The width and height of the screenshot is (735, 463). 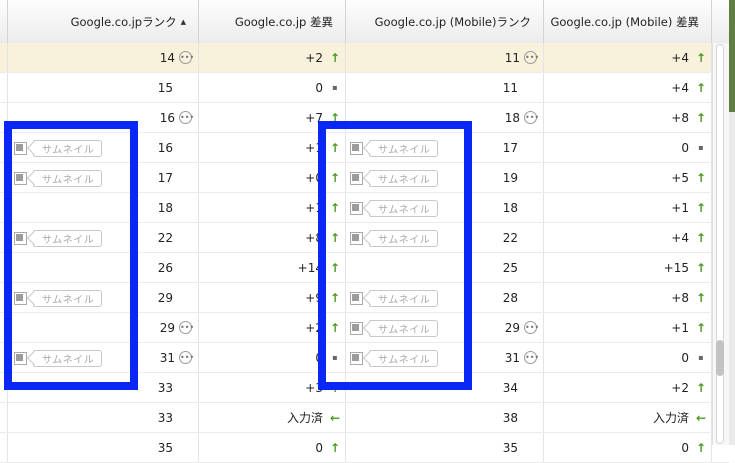 I want to click on header-diff: Google.co.jp 差異, so click(x=272, y=21).